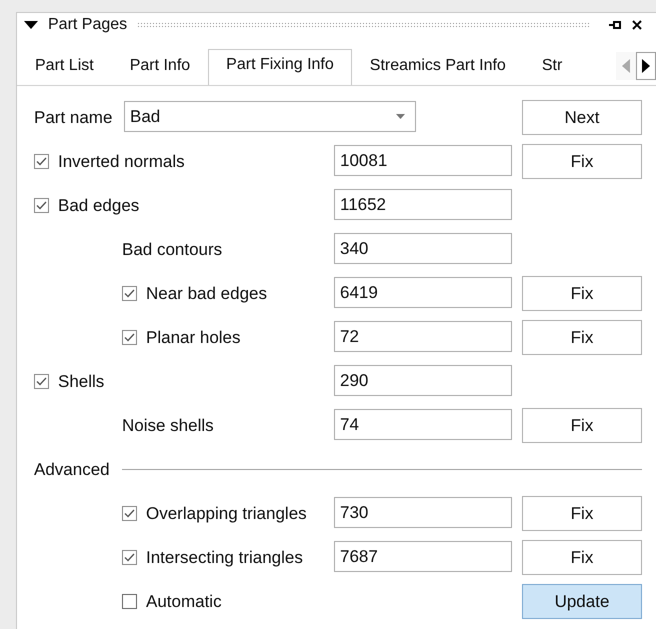 The height and width of the screenshot is (629, 656). I want to click on right-arrow-icon, so click(646, 66).